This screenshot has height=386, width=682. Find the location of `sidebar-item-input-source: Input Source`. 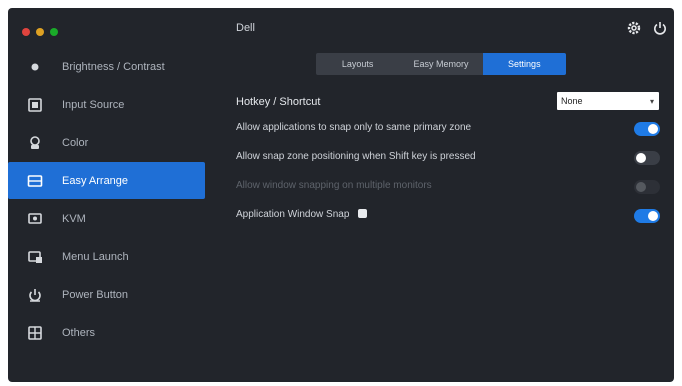

sidebar-item-input-source: Input Source is located at coordinates (106, 104).